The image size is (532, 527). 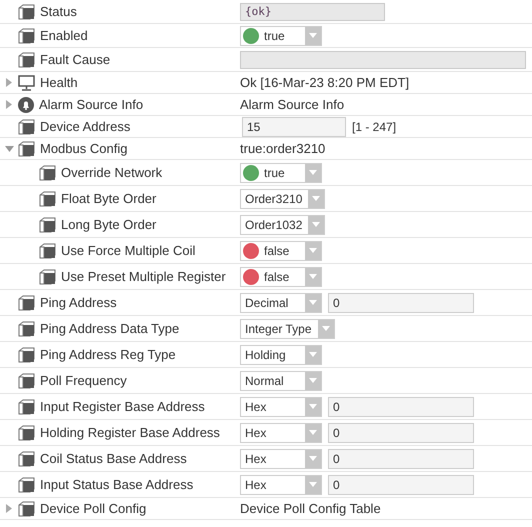 What do you see at coordinates (93, 508) in the screenshot?
I see `property-label: Device Poll Config` at bounding box center [93, 508].